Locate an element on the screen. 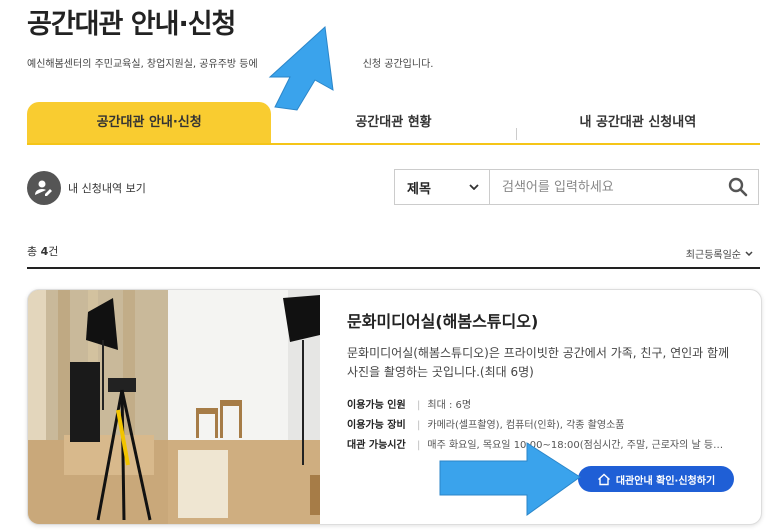 The height and width of the screenshot is (532, 773). total-suffix: 건 is located at coordinates (53, 251).